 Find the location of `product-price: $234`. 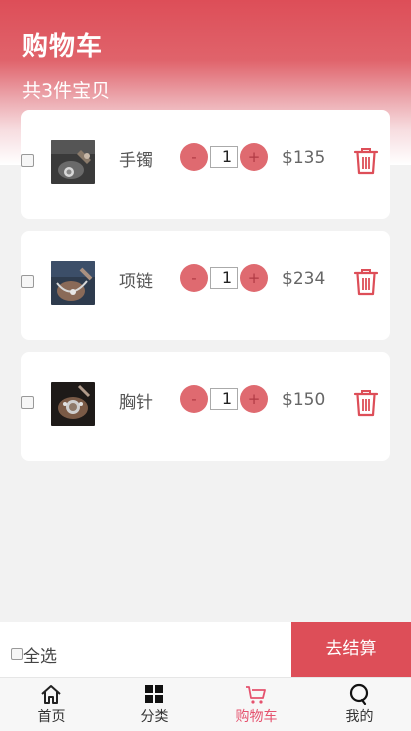

product-price: $234 is located at coordinates (304, 279).